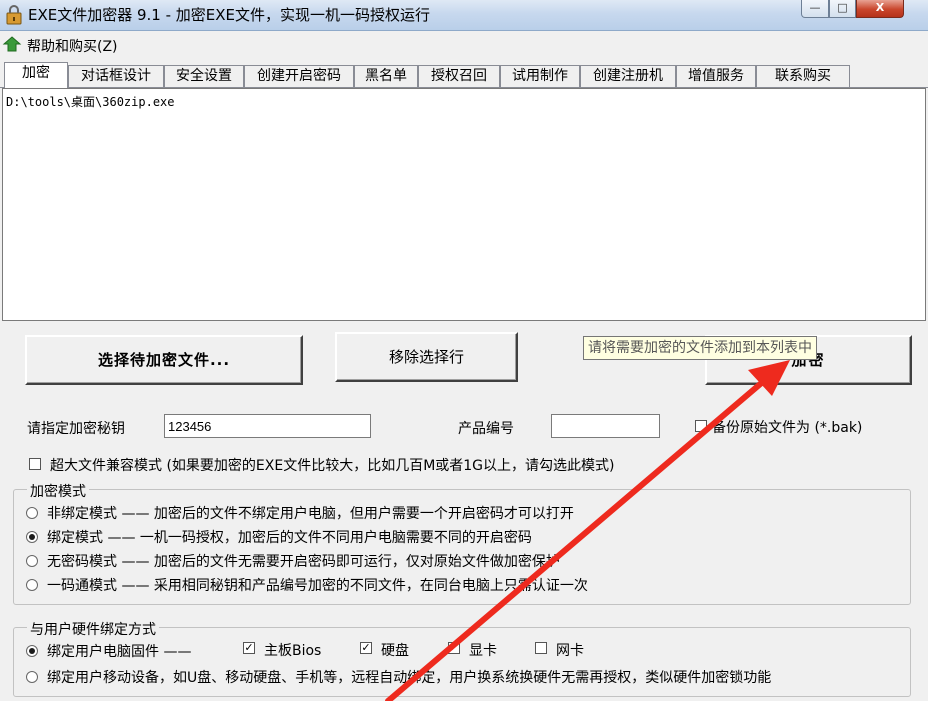 Image resolution: width=928 pixels, height=701 pixels. I want to click on hw-binding-title: 与用户硬件绑定方式, so click(93, 629).